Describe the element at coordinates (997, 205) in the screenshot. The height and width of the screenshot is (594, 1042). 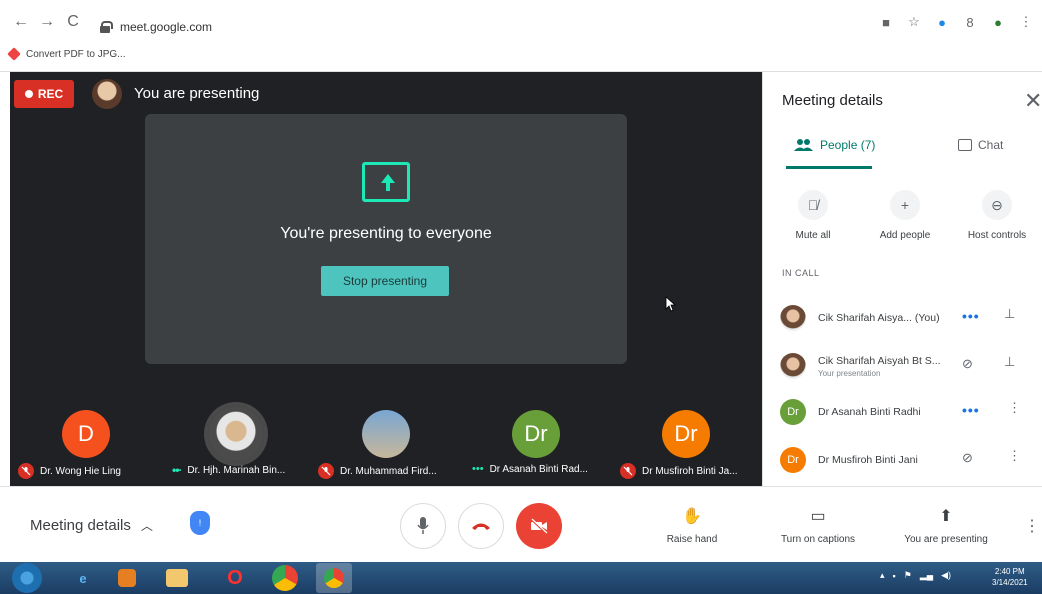
I see `toggle-icon: ⊖` at that location.